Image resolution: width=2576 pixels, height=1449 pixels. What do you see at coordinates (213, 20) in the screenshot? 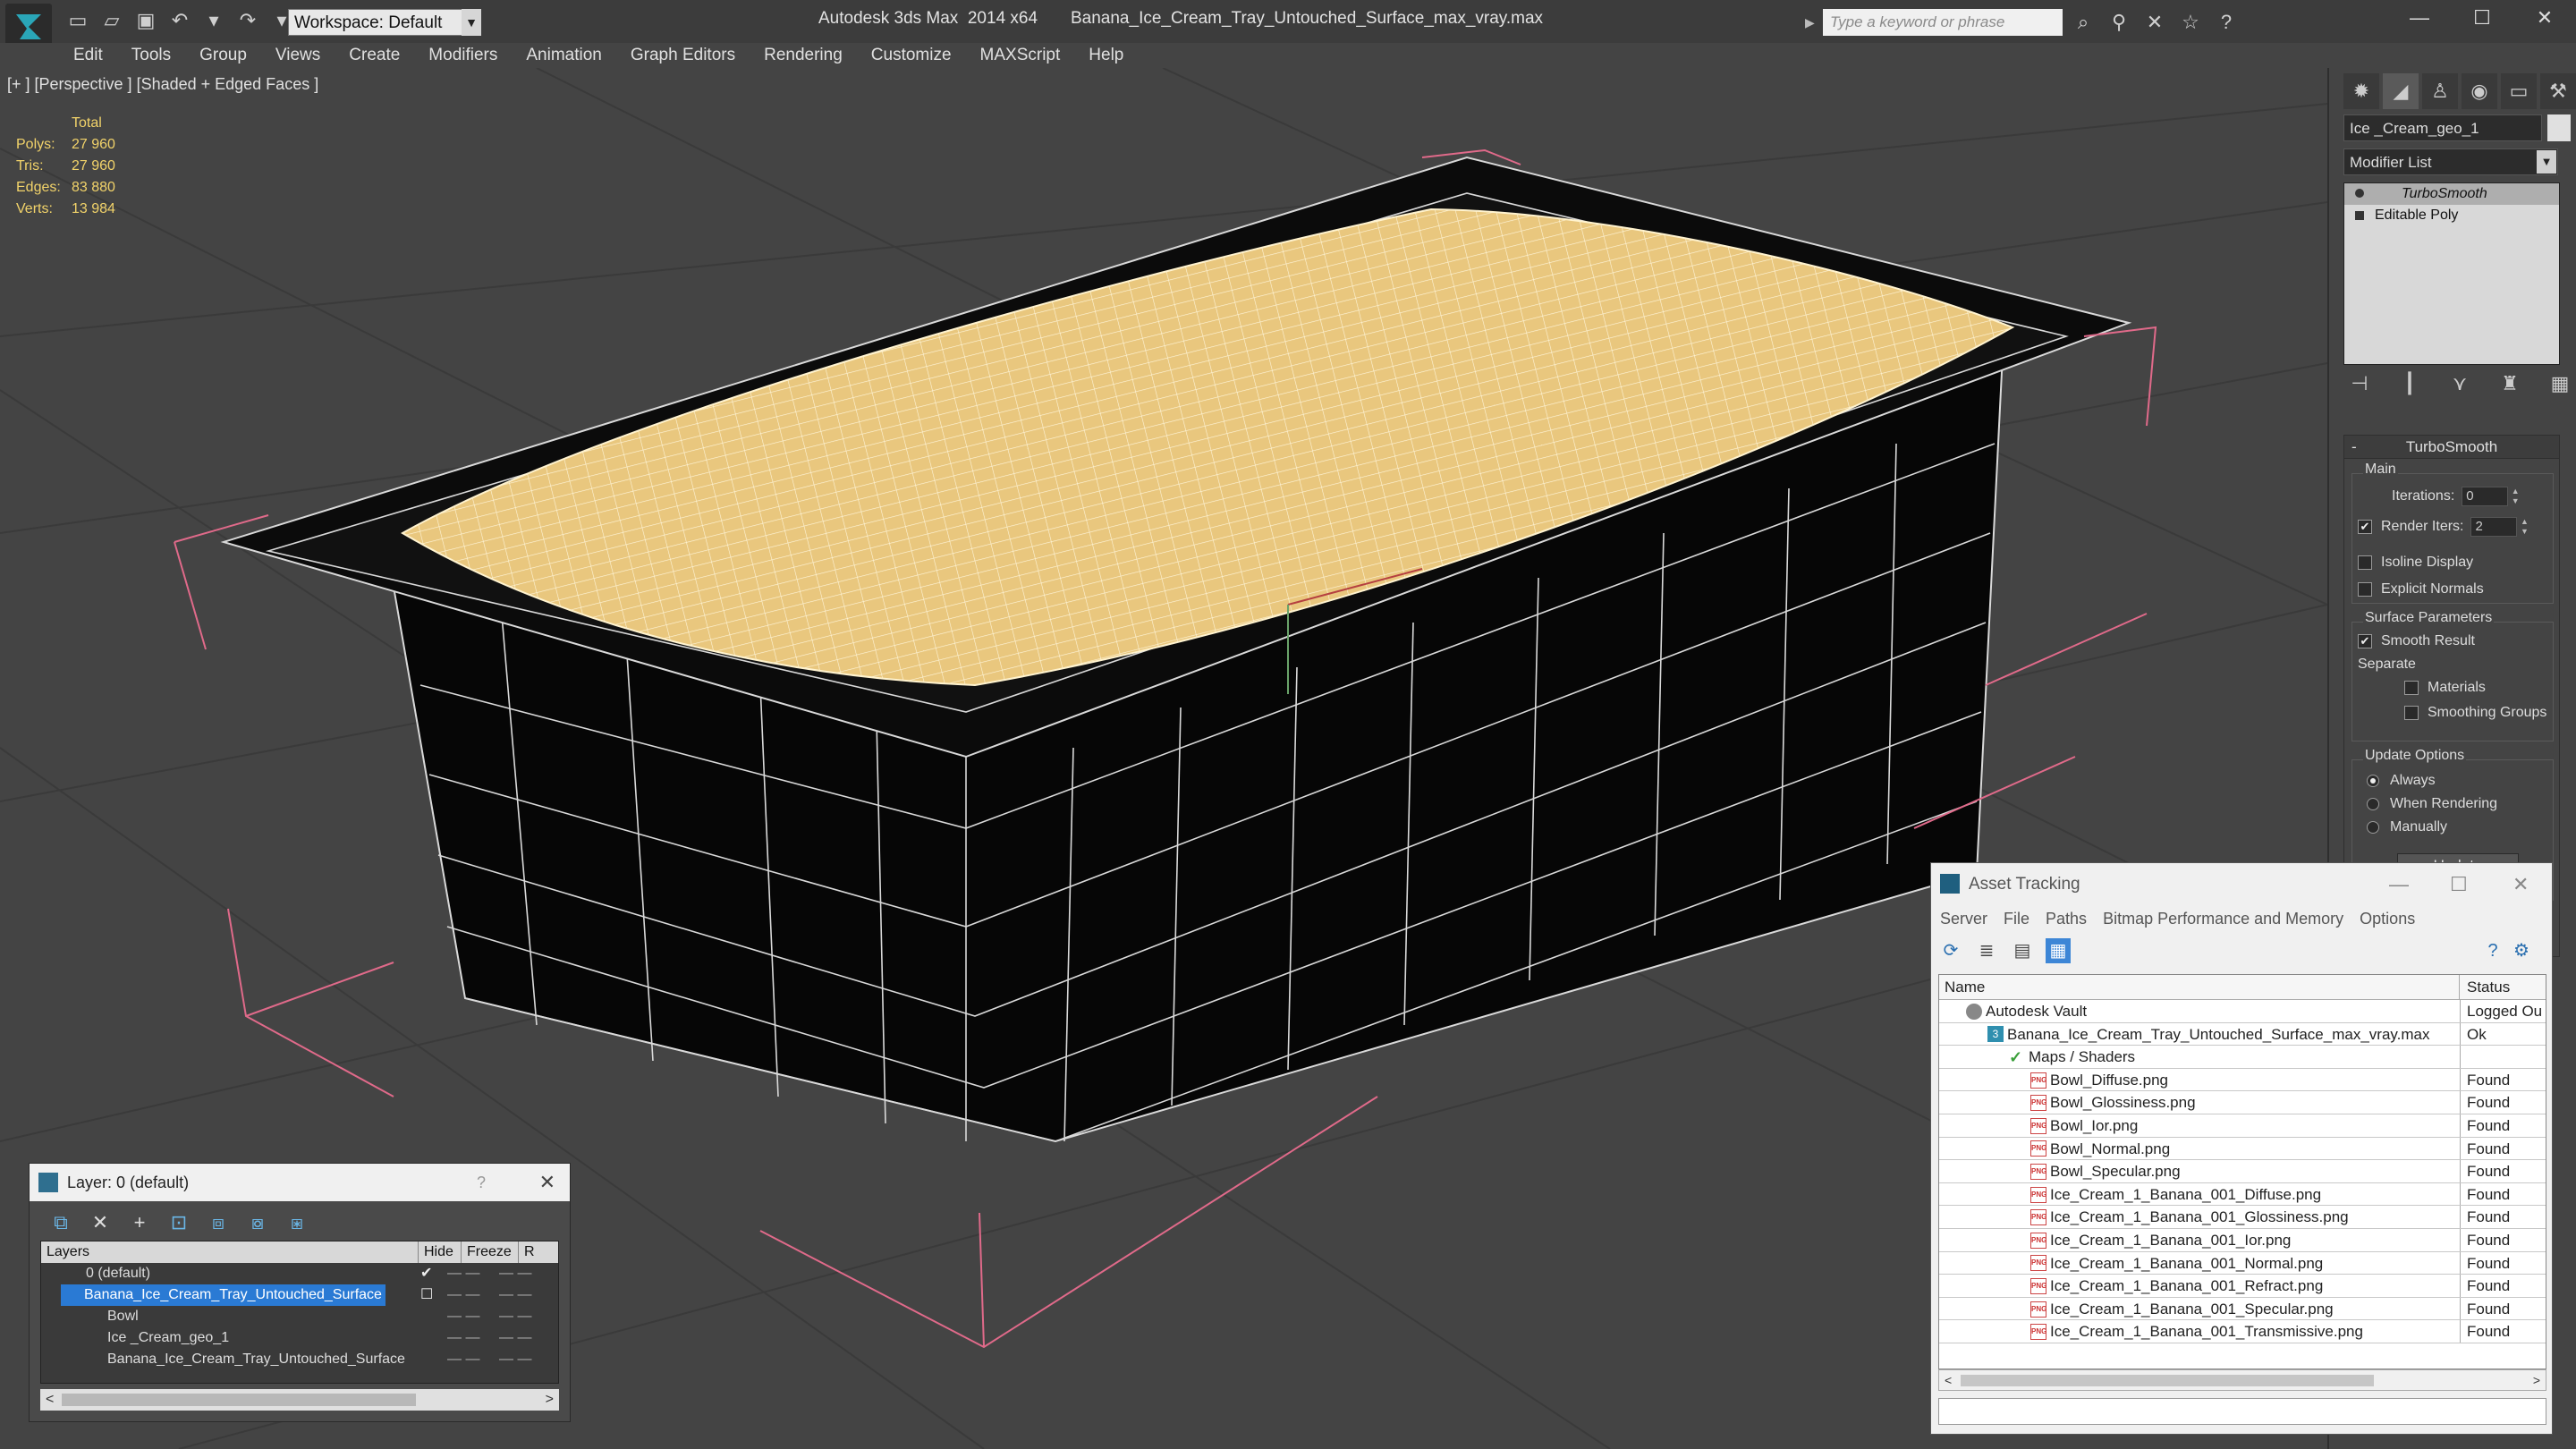
I see `undo-dropdown-icon: ▾` at bounding box center [213, 20].